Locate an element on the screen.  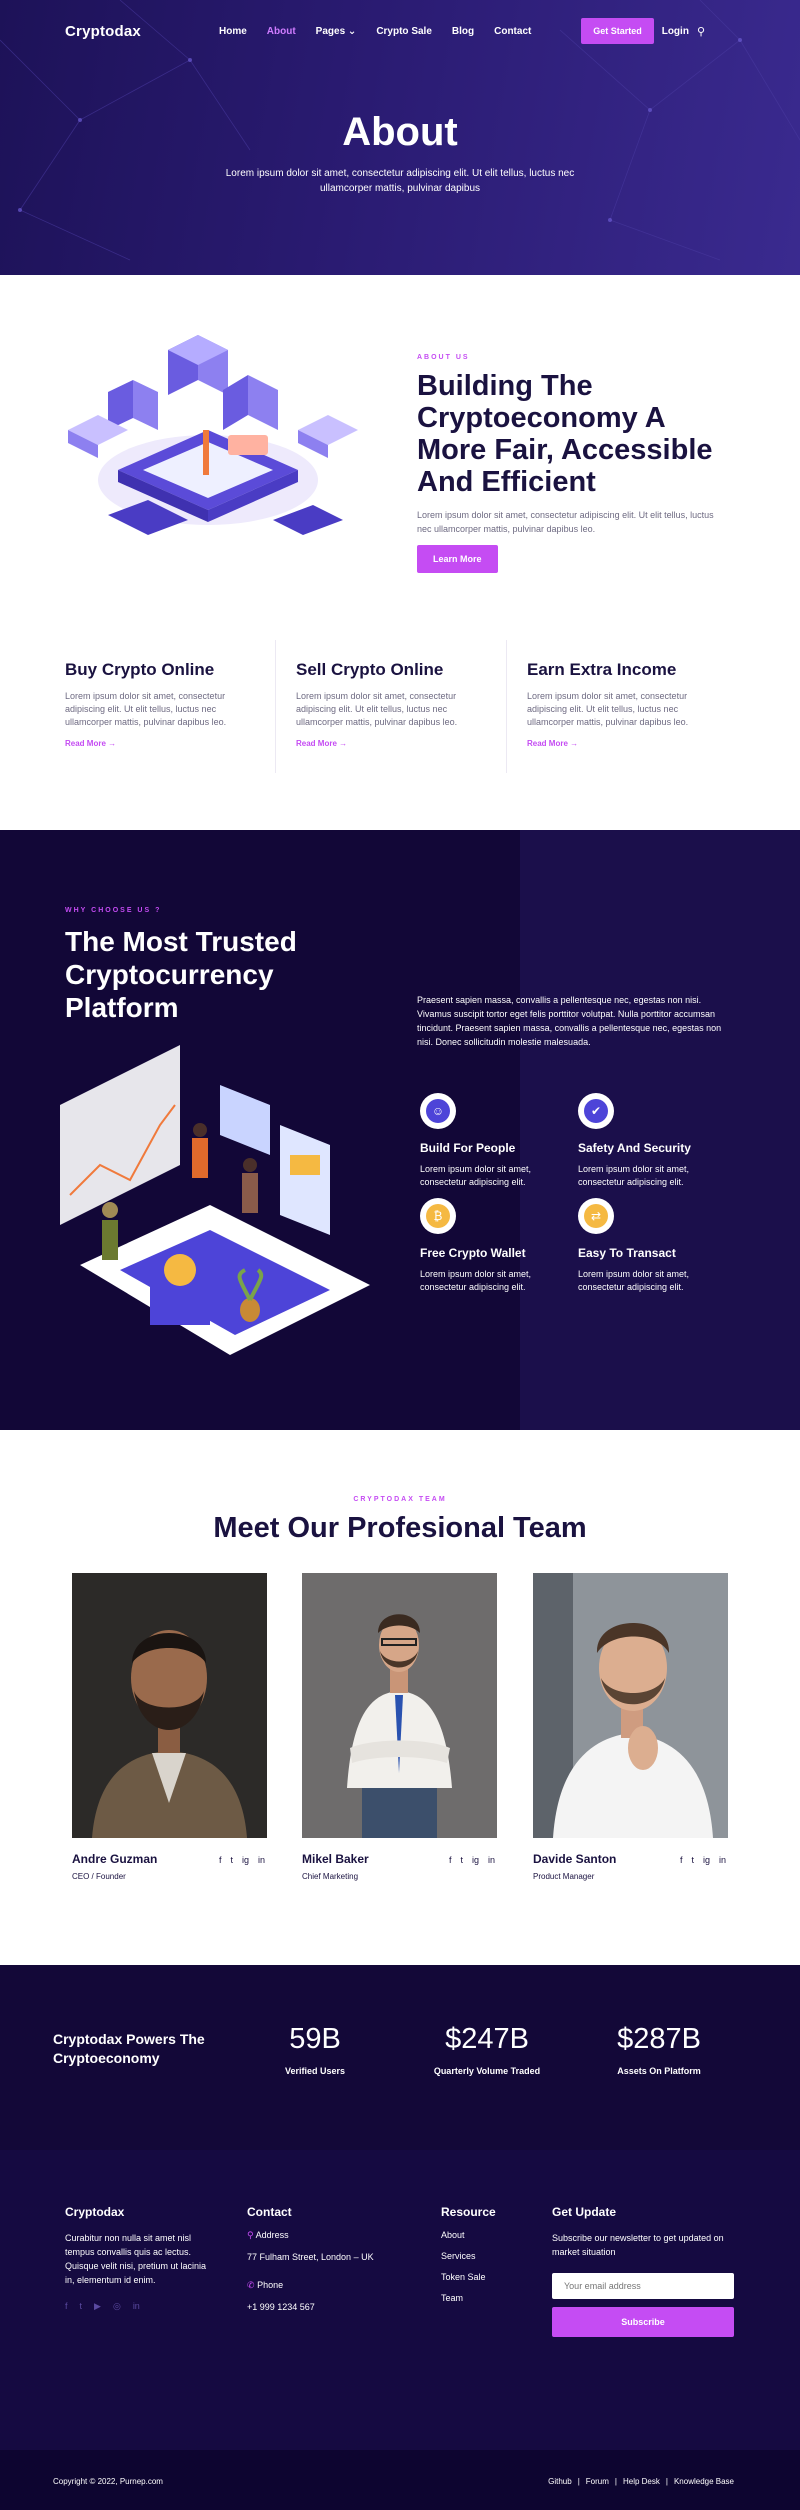
stat-item: $247B Quarterly Volume Traded is located at coordinates (487, 2049).